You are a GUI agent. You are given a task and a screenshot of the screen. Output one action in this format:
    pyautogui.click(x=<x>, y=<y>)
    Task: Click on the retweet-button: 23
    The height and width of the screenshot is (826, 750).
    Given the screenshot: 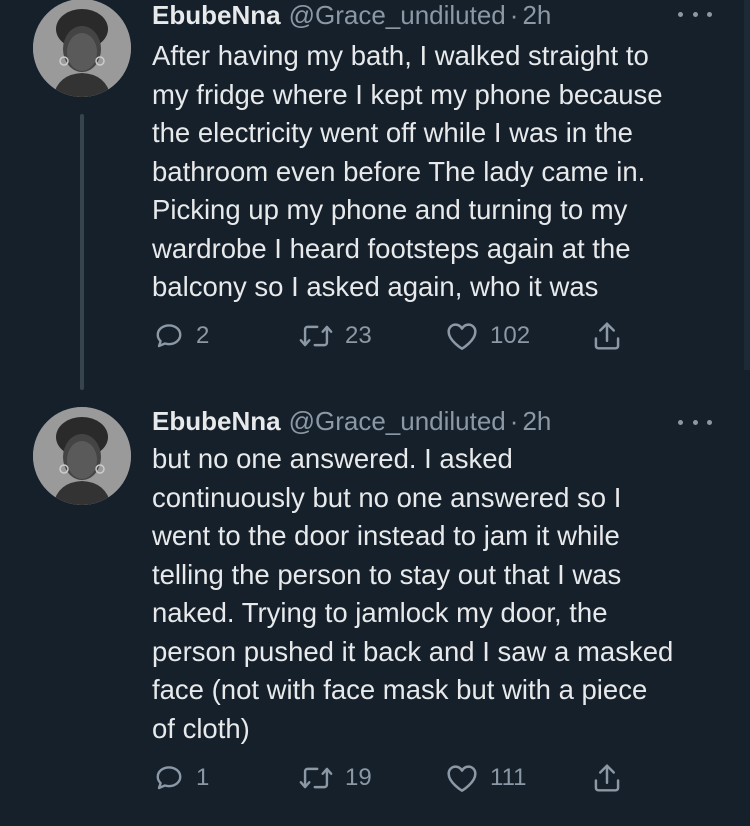 What is the action you would take?
    pyautogui.click(x=335, y=336)
    